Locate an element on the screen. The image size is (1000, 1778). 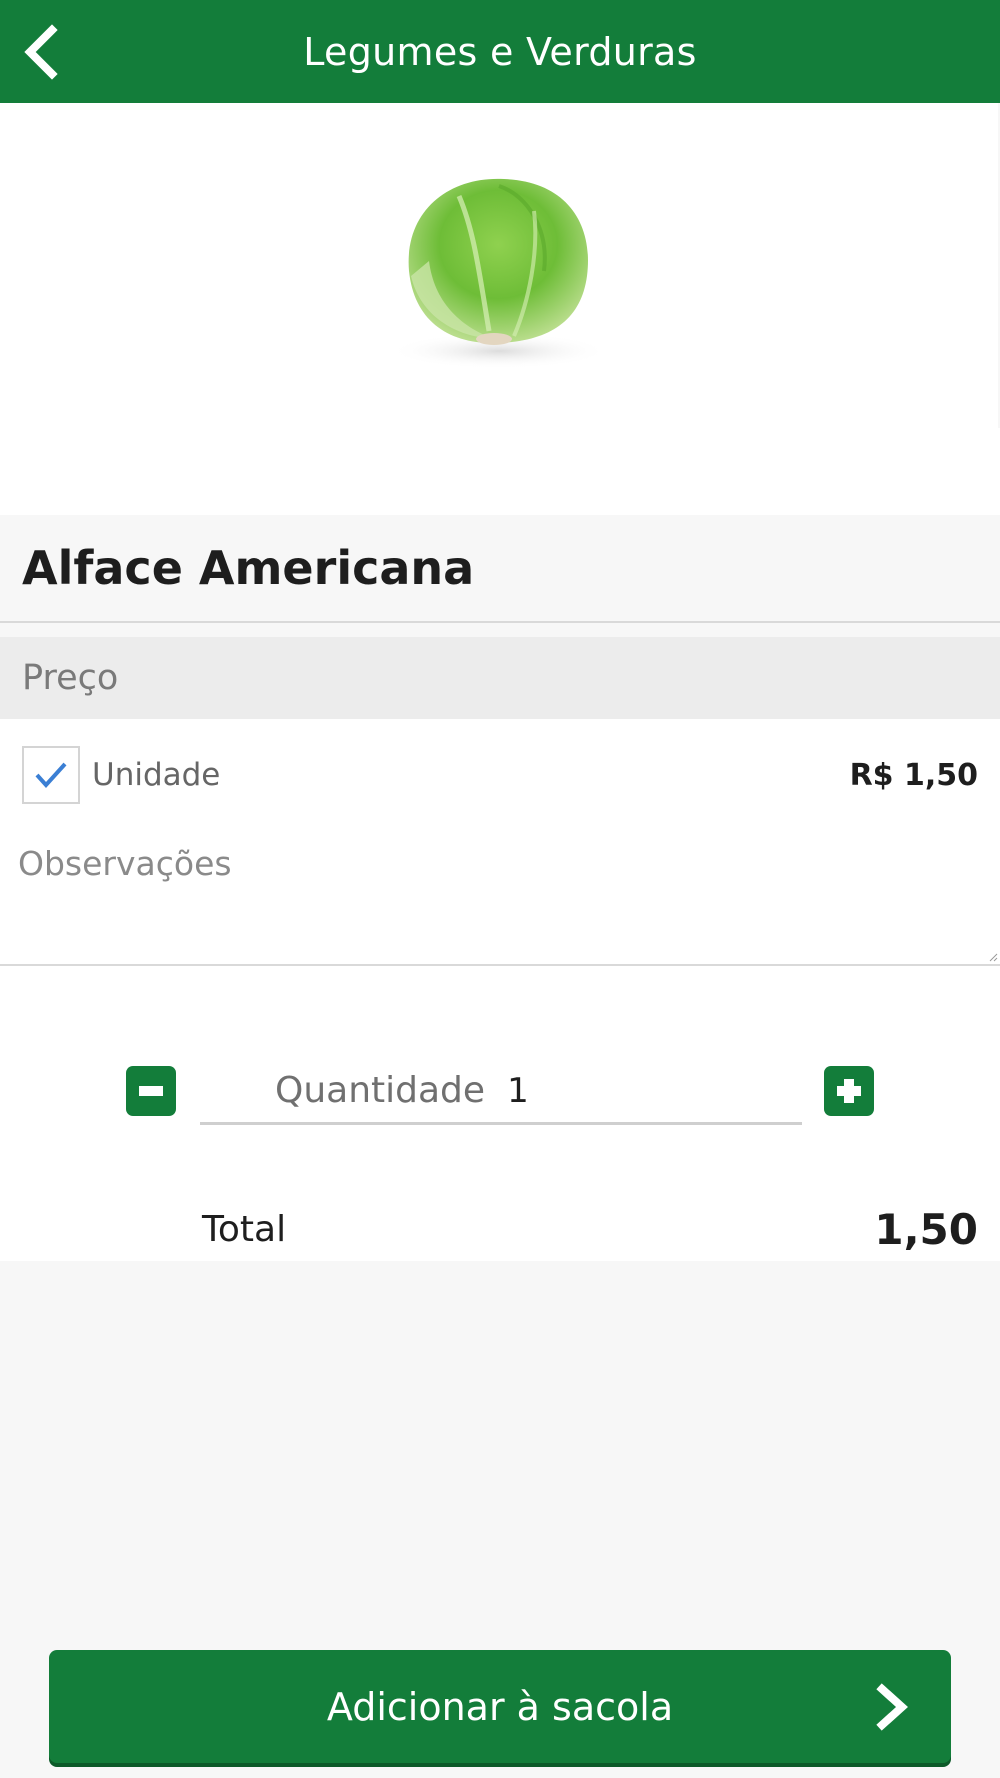
quantity-value: 1 is located at coordinates (607, 1091).